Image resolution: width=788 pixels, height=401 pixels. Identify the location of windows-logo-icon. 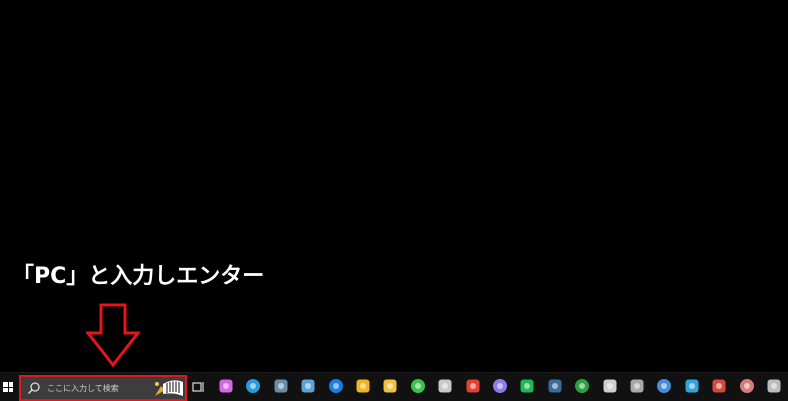
(8, 387).